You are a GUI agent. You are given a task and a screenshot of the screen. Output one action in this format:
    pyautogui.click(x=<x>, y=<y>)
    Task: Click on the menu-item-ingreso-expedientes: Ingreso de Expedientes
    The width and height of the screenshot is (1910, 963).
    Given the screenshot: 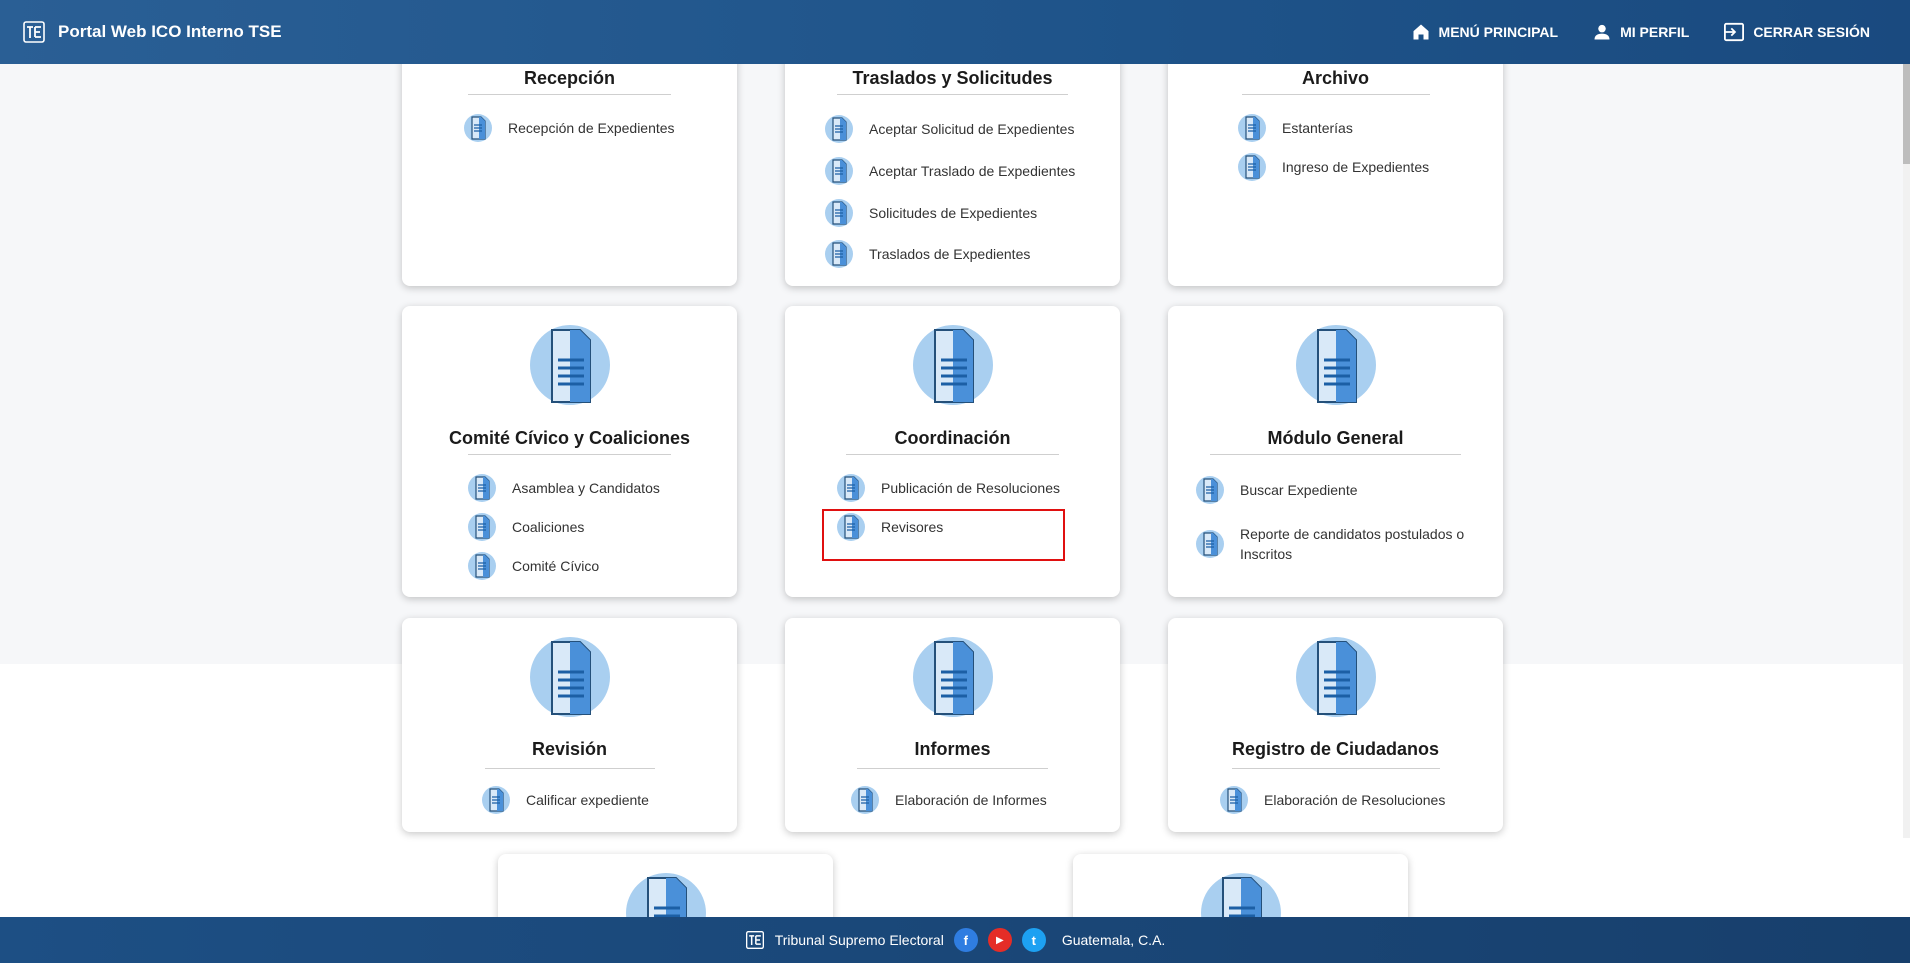 What is the action you would take?
    pyautogui.click(x=1332, y=167)
    